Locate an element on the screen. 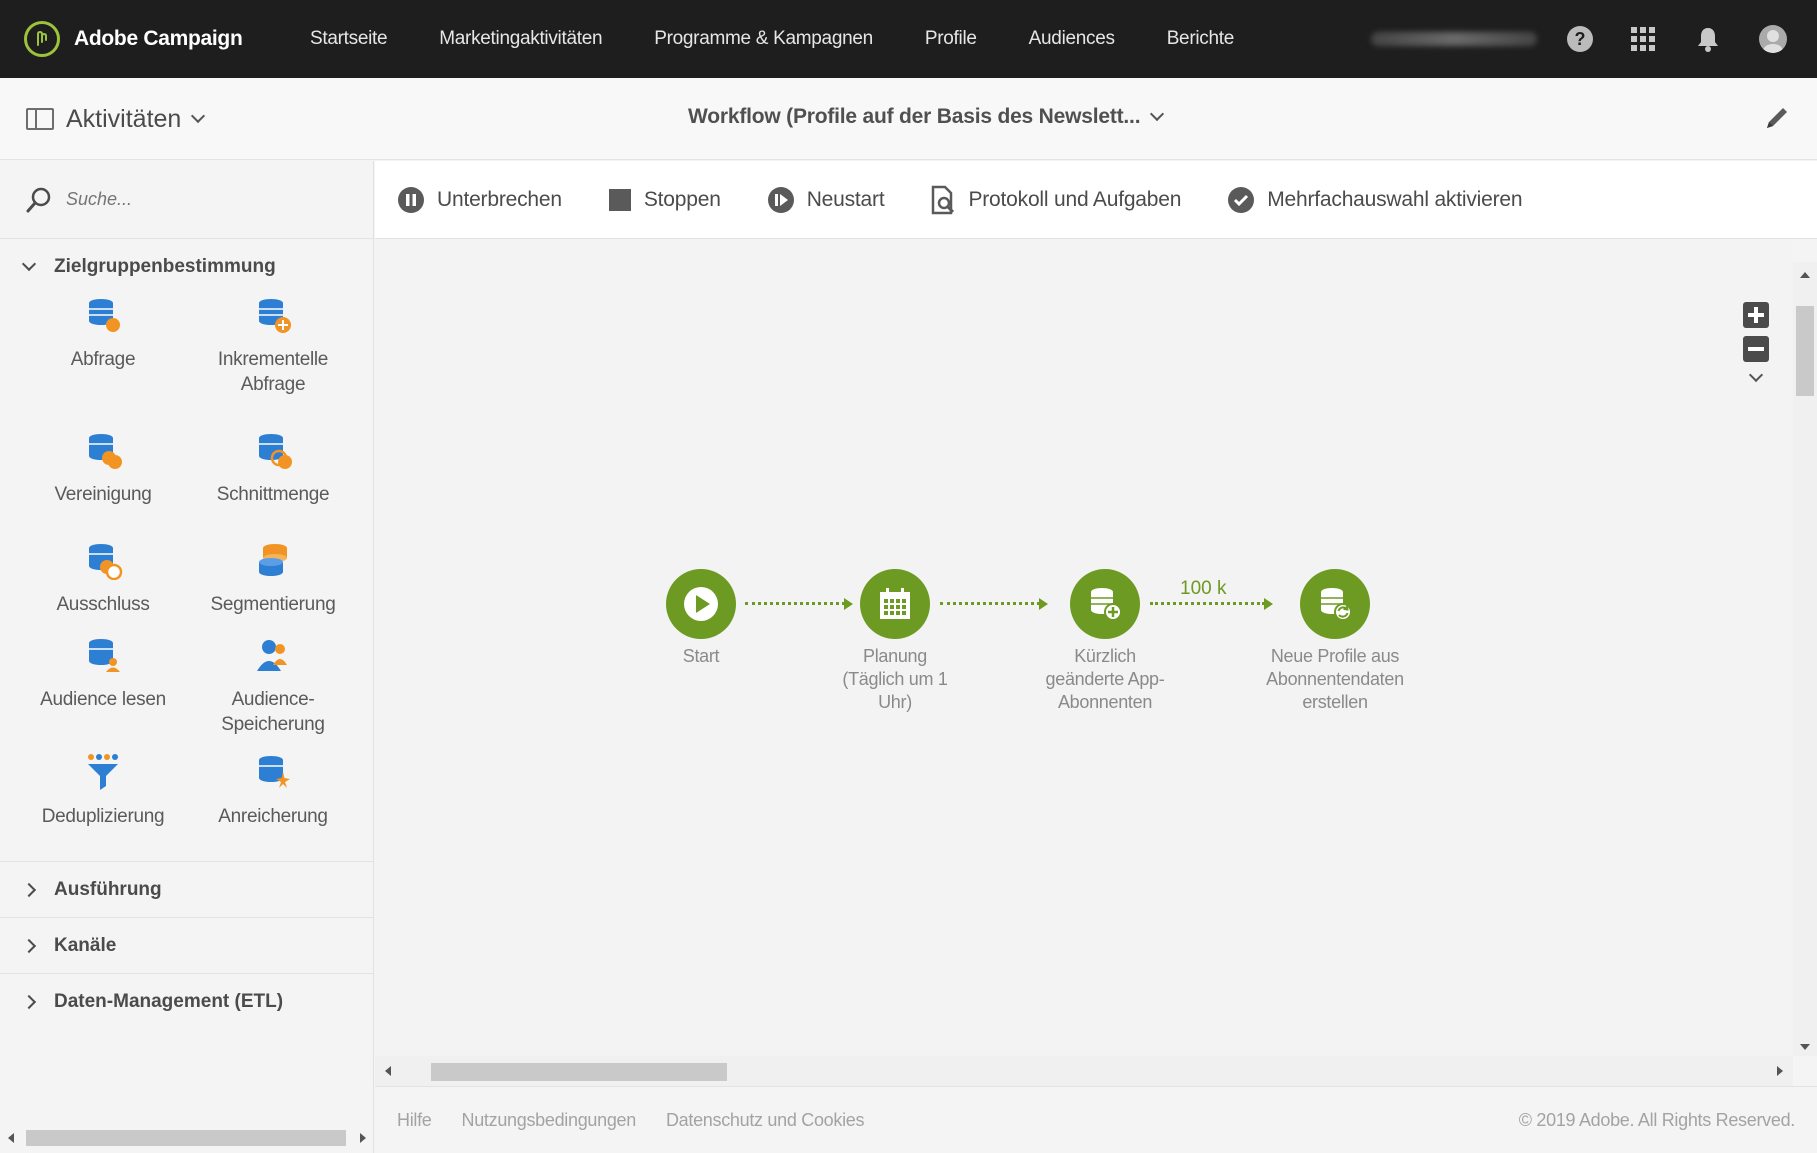 Image resolution: width=1817 pixels, height=1153 pixels. help-icon: ? is located at coordinates (1580, 39).